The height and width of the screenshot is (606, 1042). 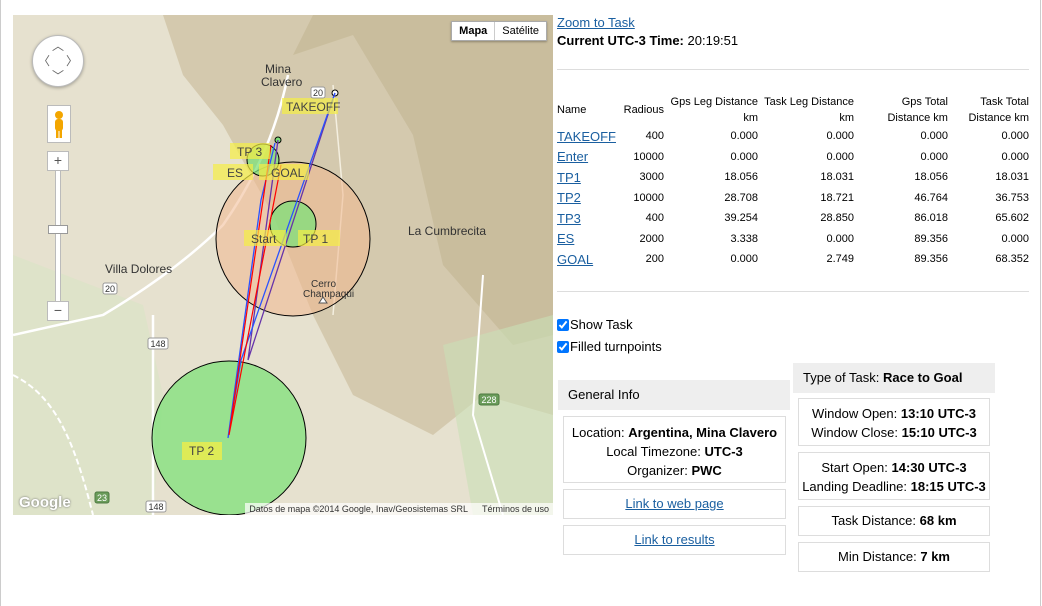 I want to click on place-villa-dolores: Villa Dolores, so click(x=138, y=269).